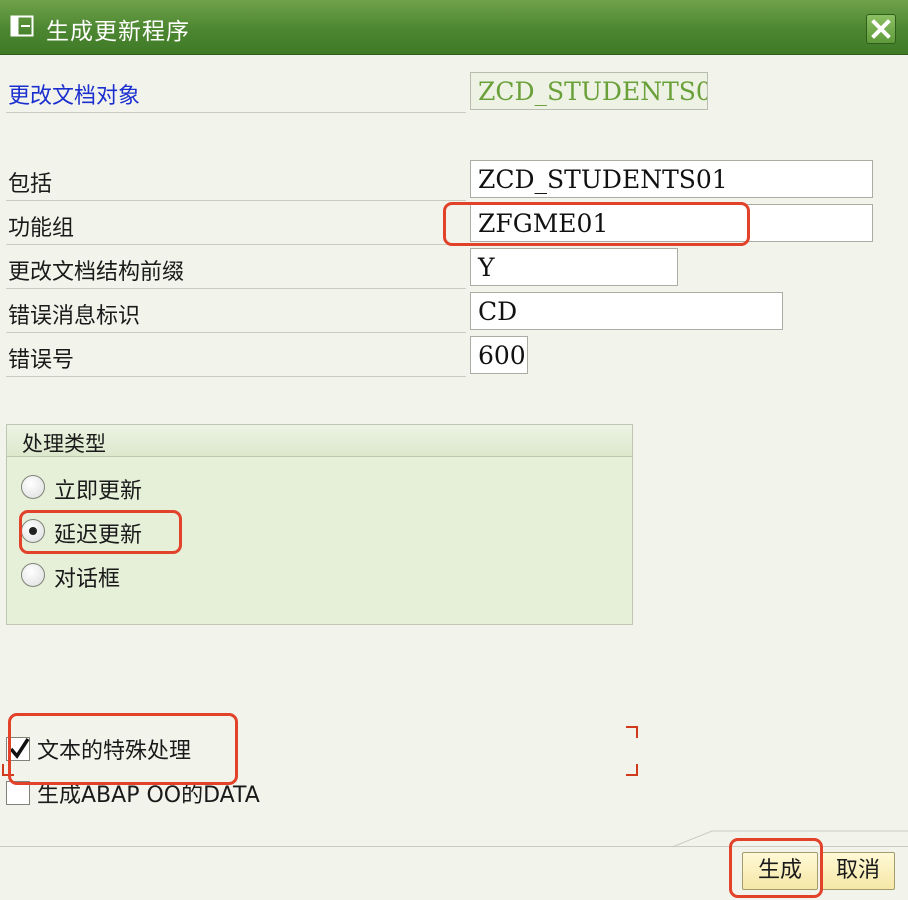 This screenshot has height=900, width=908. I want to click on group-header: 处理类型, so click(319, 441).